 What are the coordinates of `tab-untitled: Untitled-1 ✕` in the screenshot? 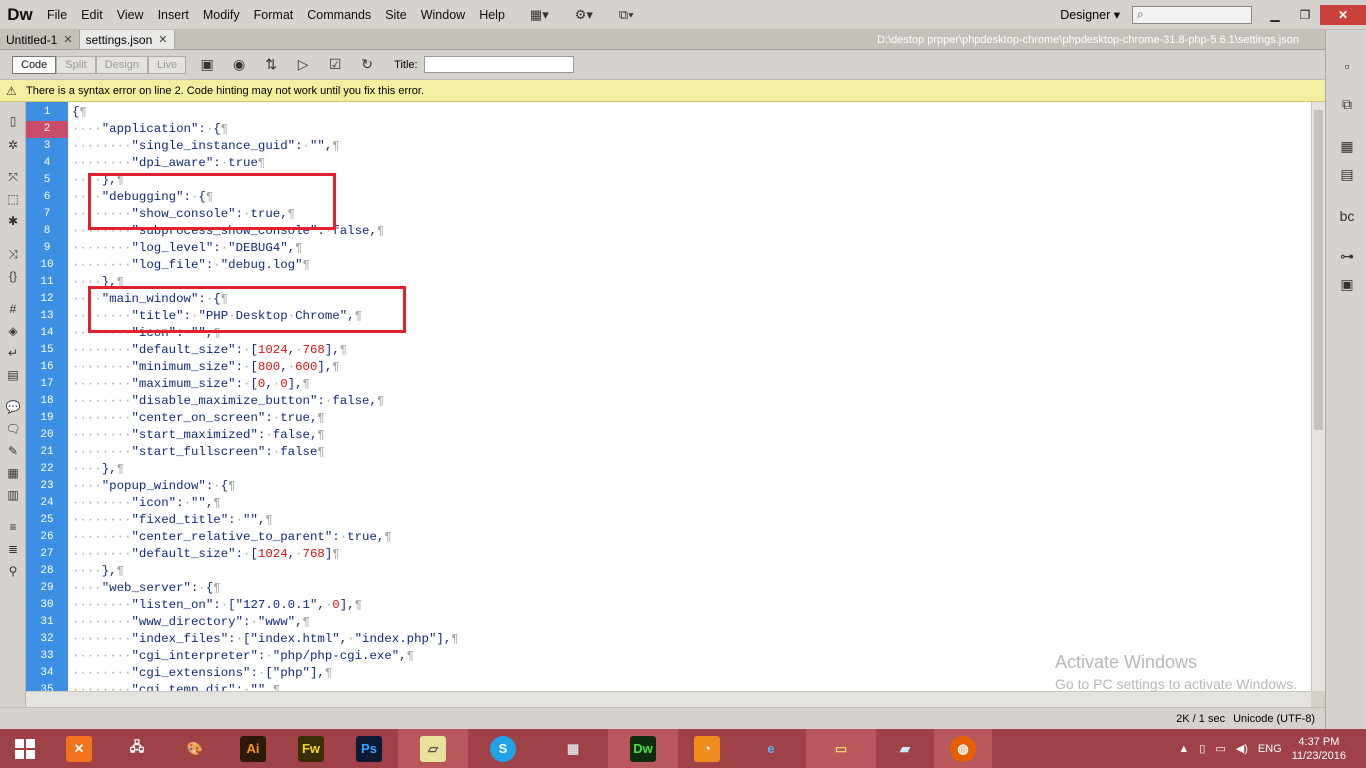 It's located at (40, 39).